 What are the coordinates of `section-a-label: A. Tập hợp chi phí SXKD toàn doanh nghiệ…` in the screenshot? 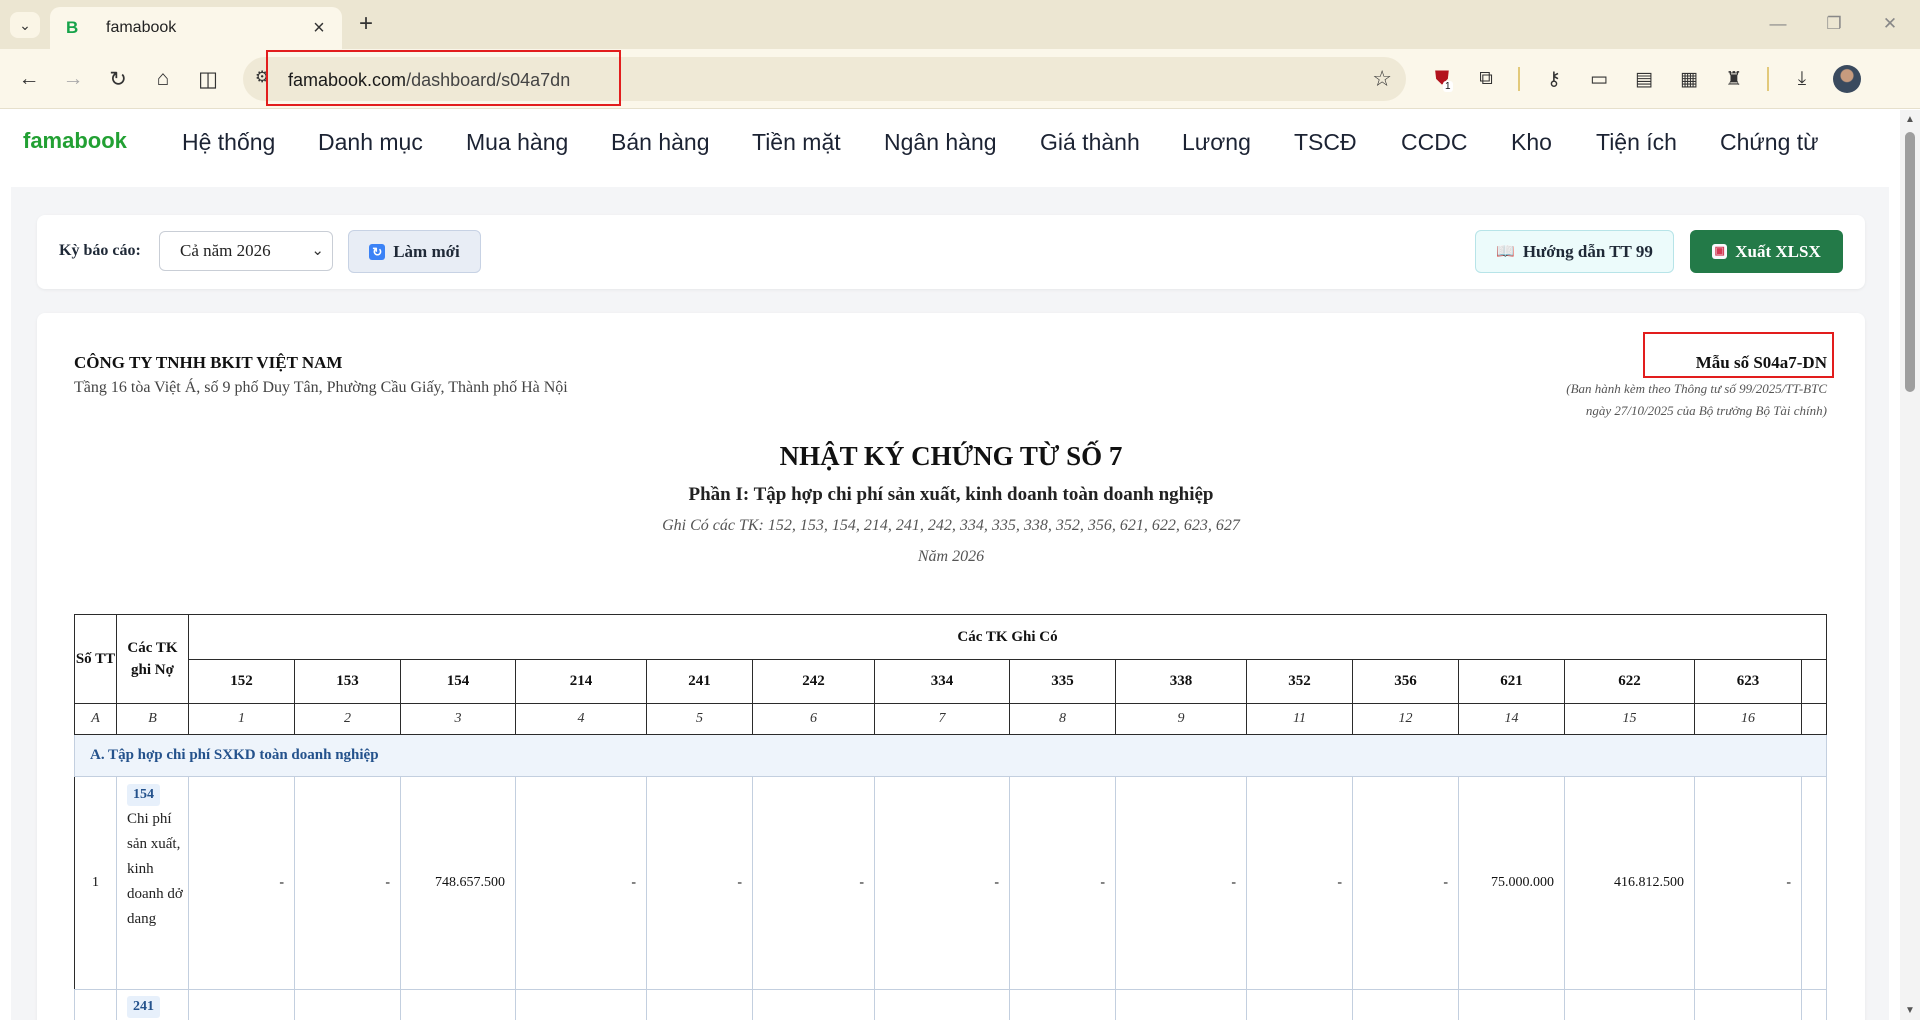 It's located at (950, 755).